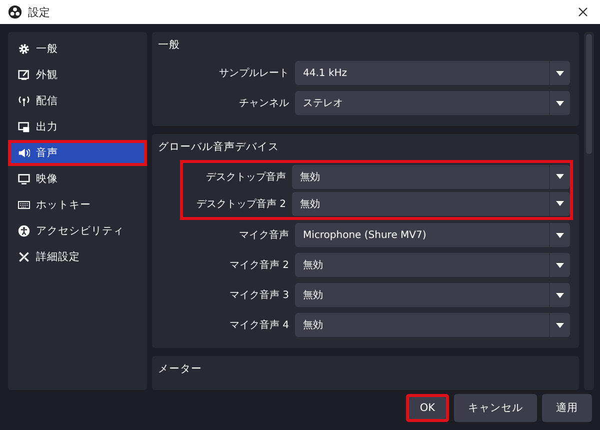 The image size is (600, 430). I want to click on section-heading: メーター, so click(180, 369).